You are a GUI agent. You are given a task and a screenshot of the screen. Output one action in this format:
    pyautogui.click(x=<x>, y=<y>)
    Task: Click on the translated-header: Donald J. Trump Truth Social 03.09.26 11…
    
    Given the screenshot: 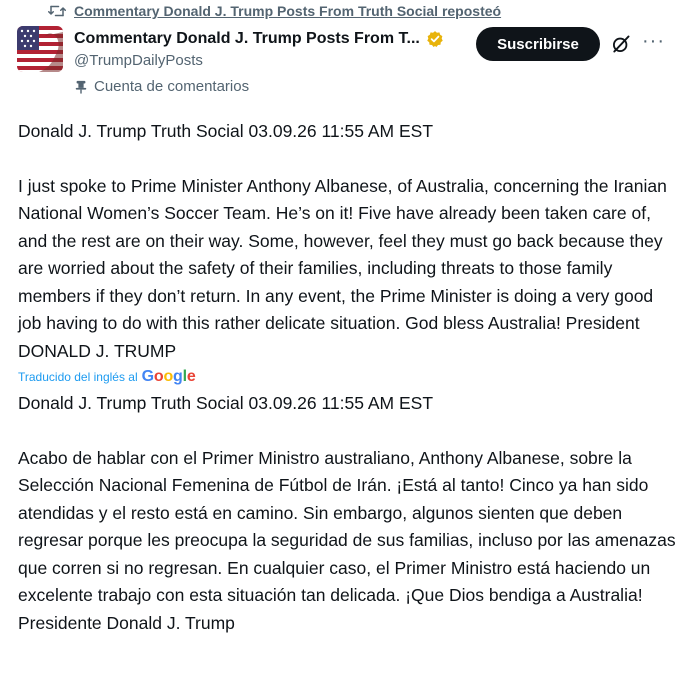 What is the action you would take?
    pyautogui.click(x=226, y=403)
    